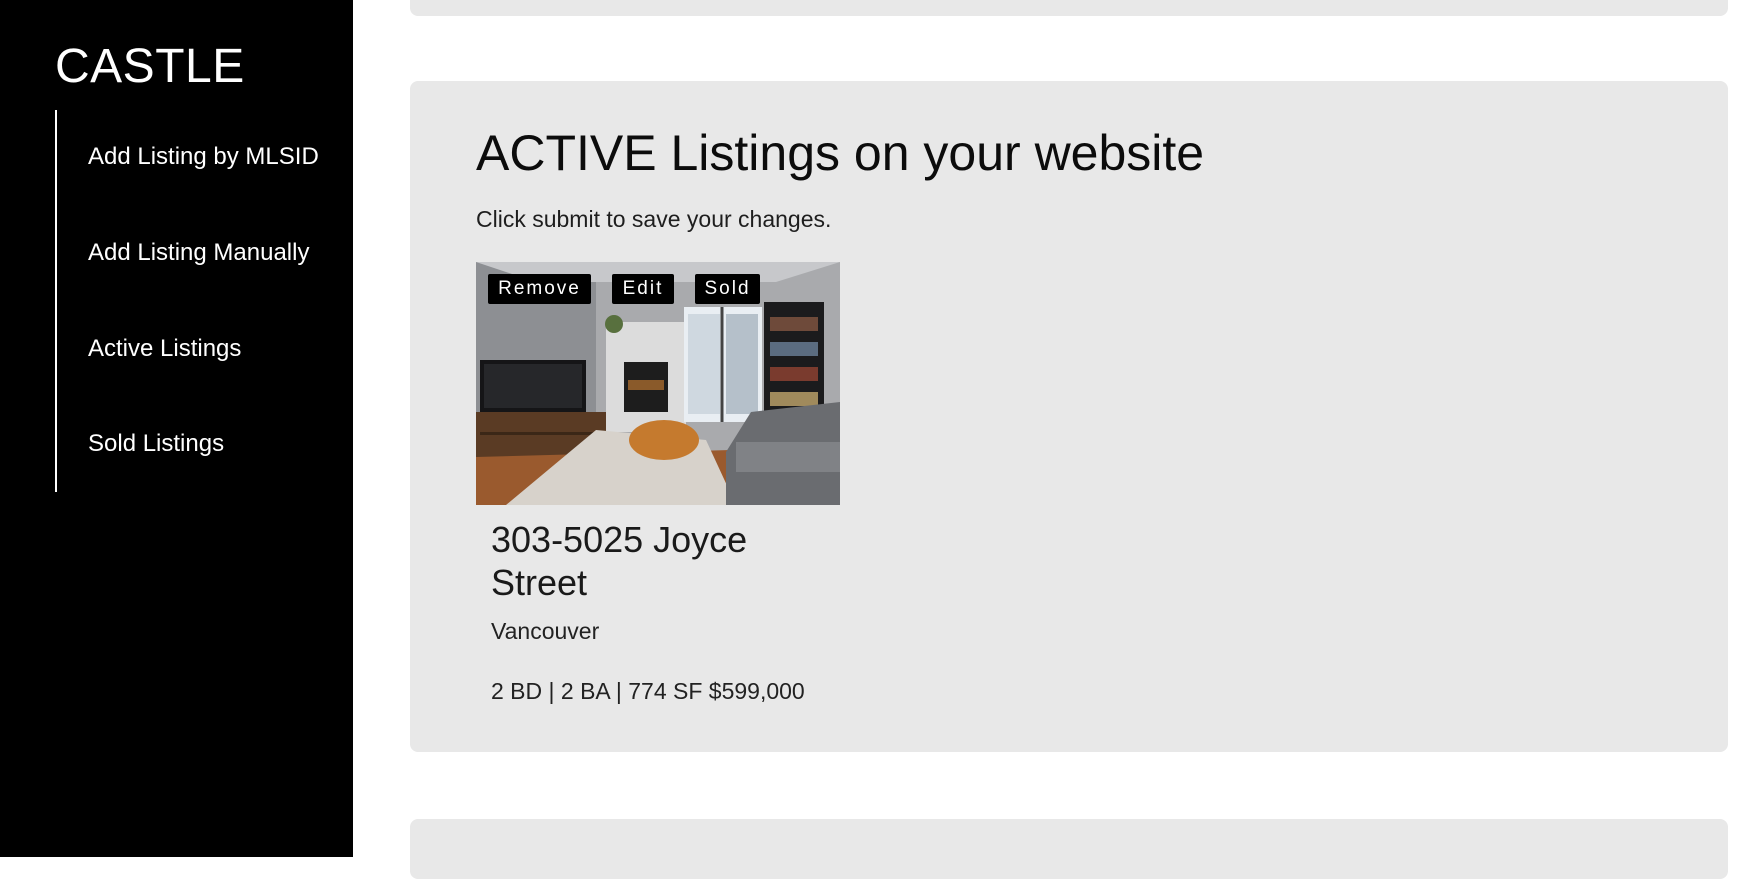  Describe the element at coordinates (1069, 8) in the screenshot. I see `previous-panel` at that location.